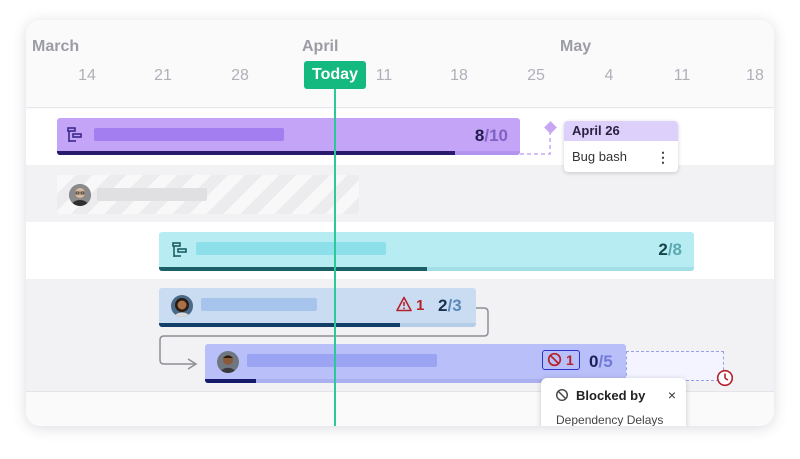 The image size is (800, 459). Describe the element at coordinates (240, 75) in the screenshot. I see `day-label: 28` at that location.